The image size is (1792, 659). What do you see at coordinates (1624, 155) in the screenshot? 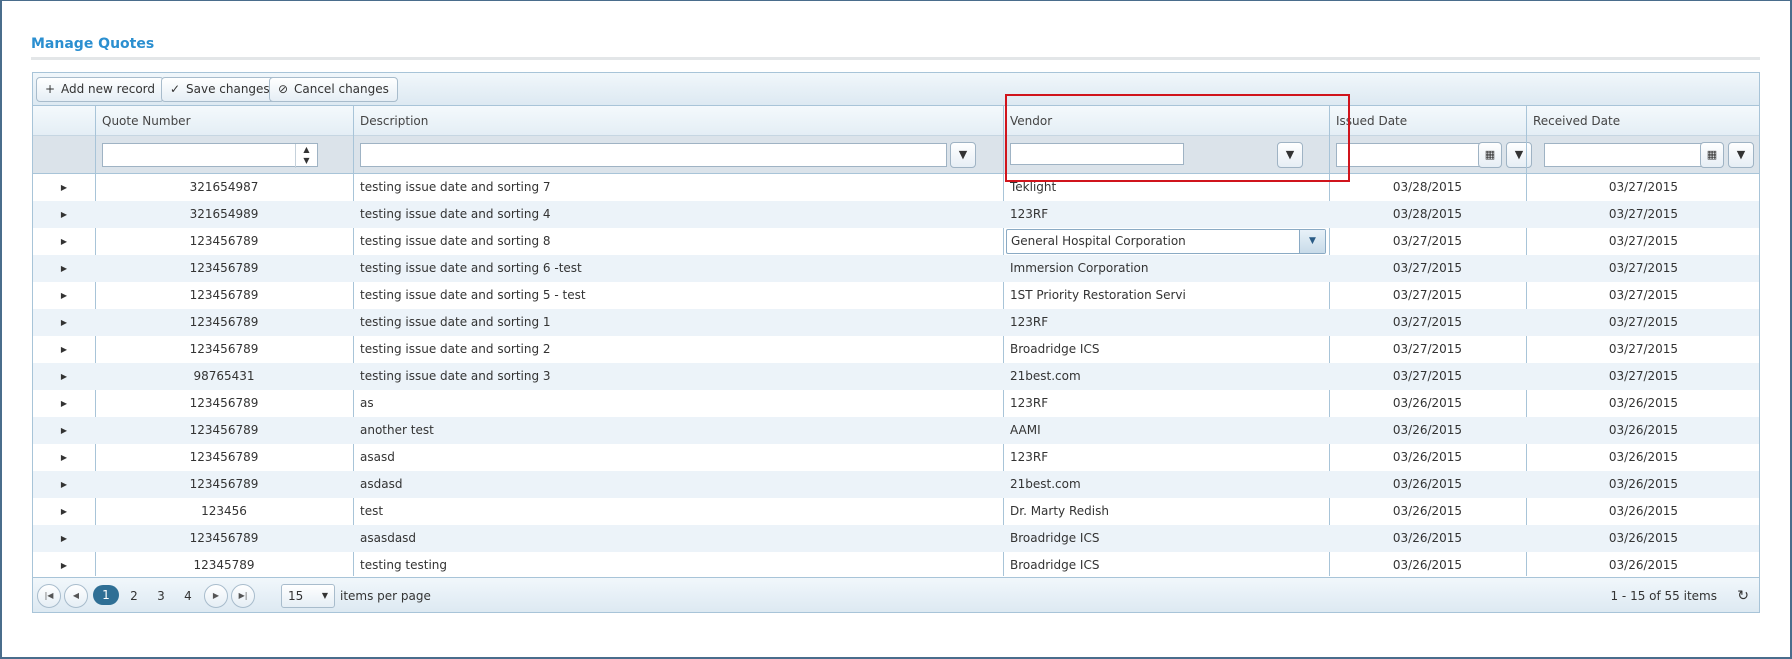
I see `received-date-filter-input` at bounding box center [1624, 155].